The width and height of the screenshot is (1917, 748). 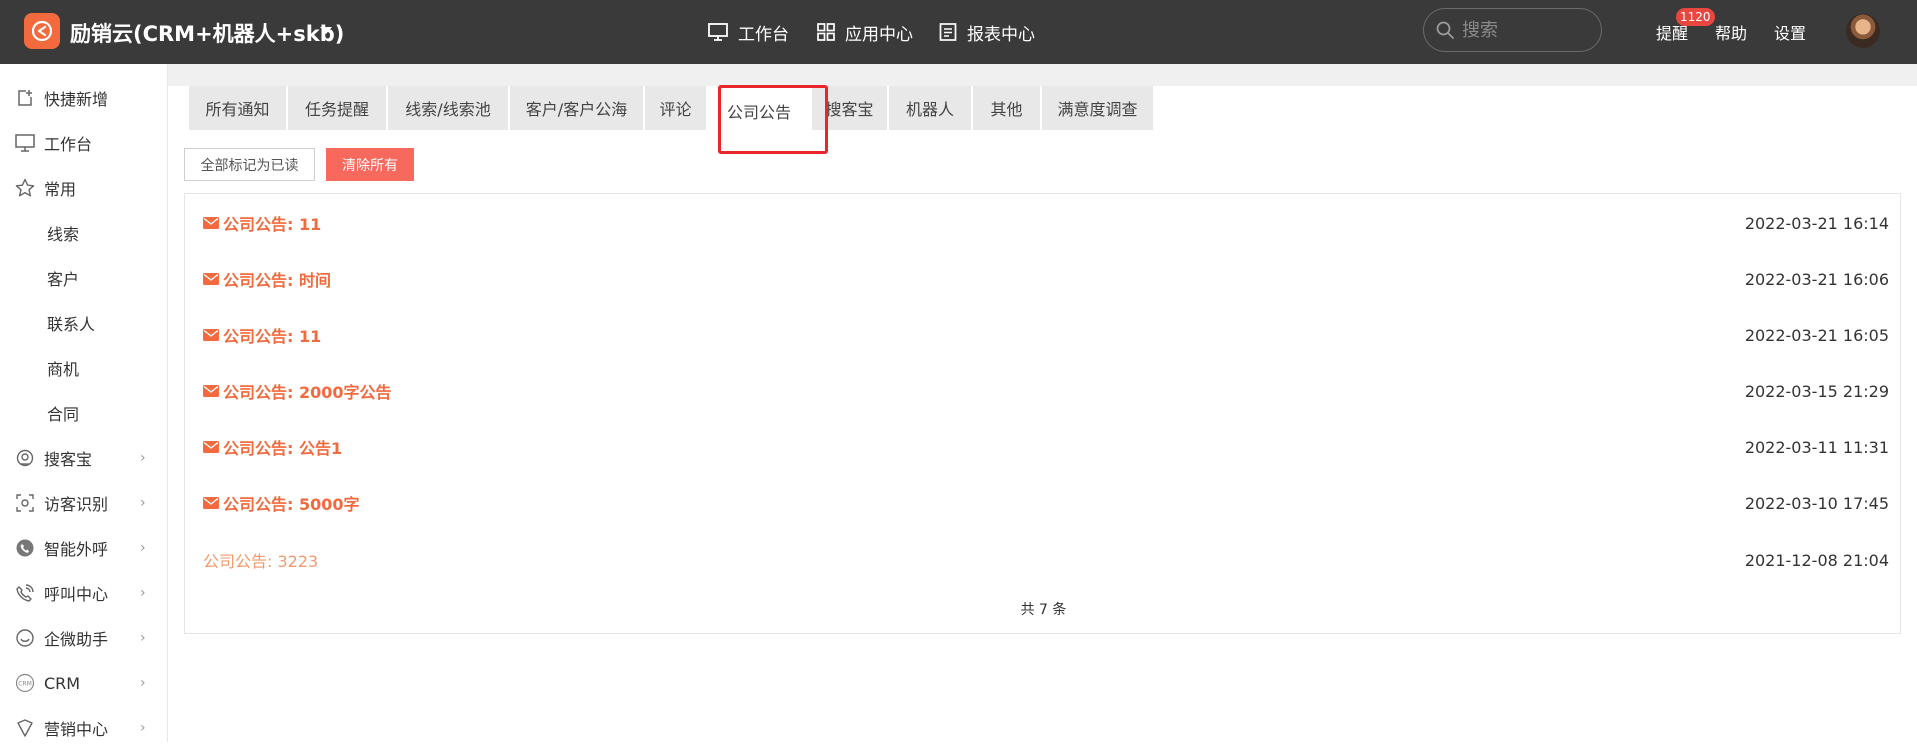 What do you see at coordinates (260, 560) in the screenshot?
I see `notice-title: 公司公告: 3223` at bounding box center [260, 560].